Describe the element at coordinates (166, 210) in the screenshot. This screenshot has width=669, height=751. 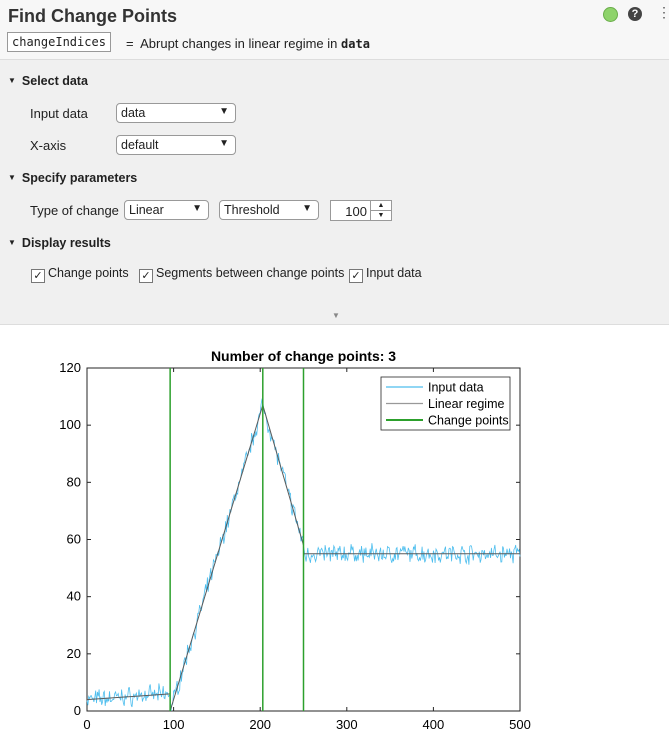
I see `type-of-change-dropdown: Linear ▼` at that location.